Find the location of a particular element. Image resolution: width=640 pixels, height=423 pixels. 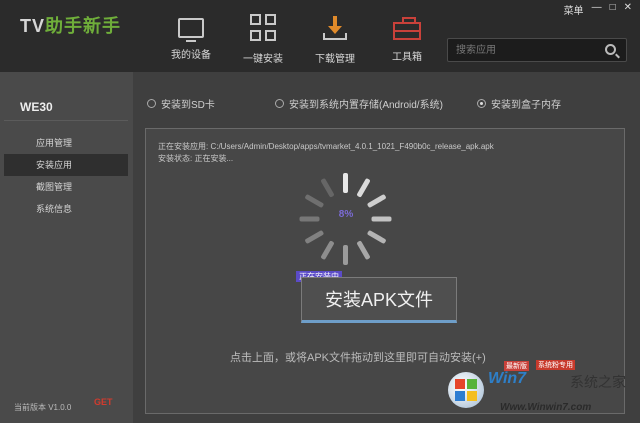

toolbox-icon is located at coordinates (407, 28).